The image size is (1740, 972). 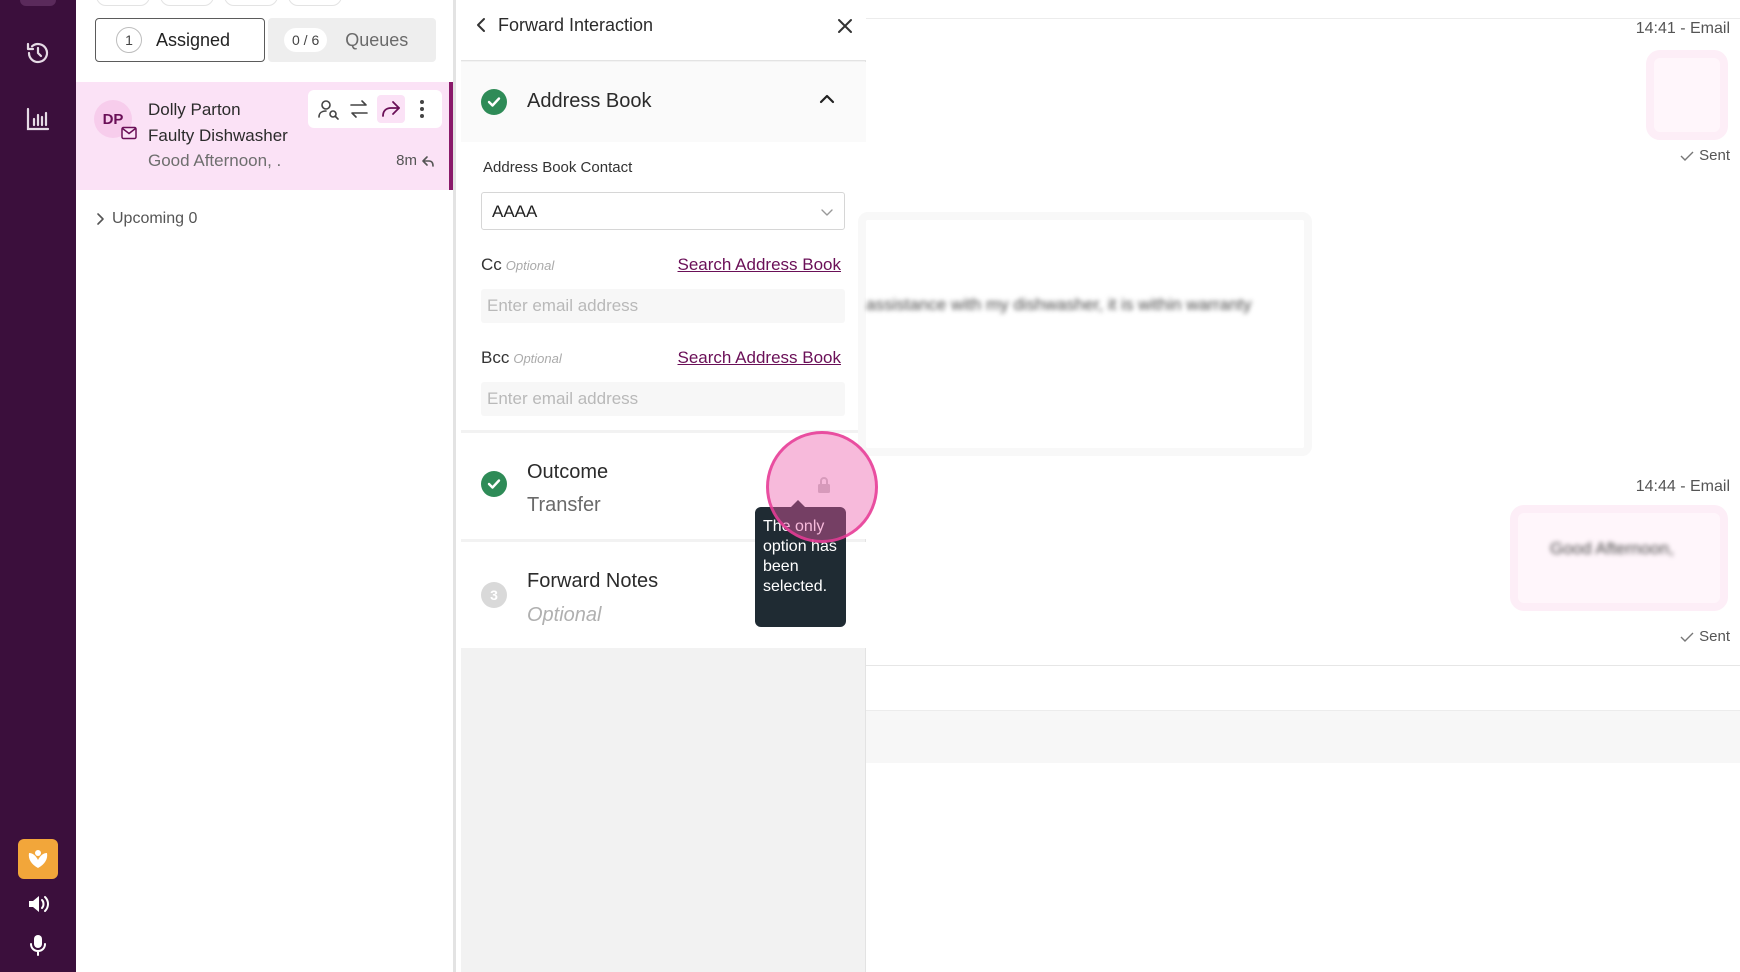 I want to click on rail-top-tab, so click(x=38, y=3).